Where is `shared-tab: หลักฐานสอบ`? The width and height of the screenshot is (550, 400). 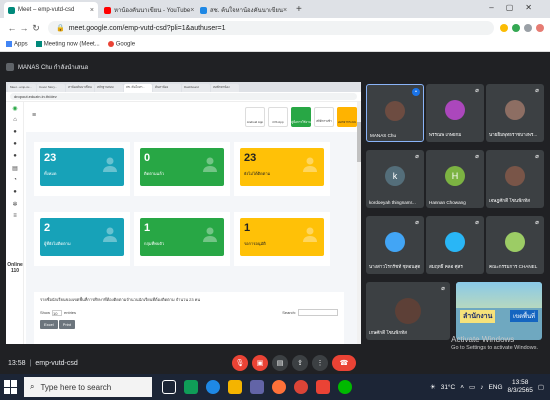
shared-tab: หลักฐานสอบ is located at coordinates (109, 88).